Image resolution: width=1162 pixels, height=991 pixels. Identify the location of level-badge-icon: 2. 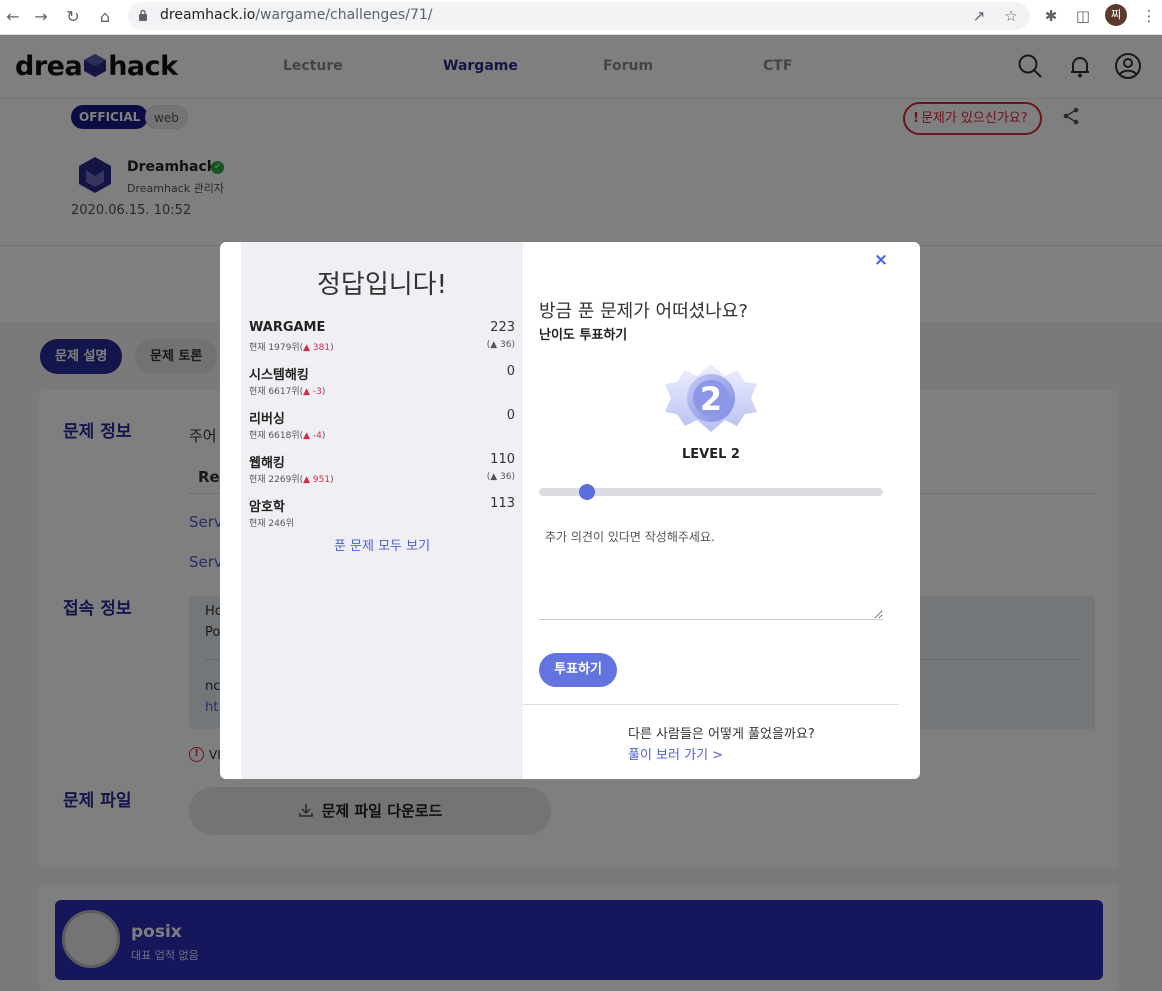
(711, 398).